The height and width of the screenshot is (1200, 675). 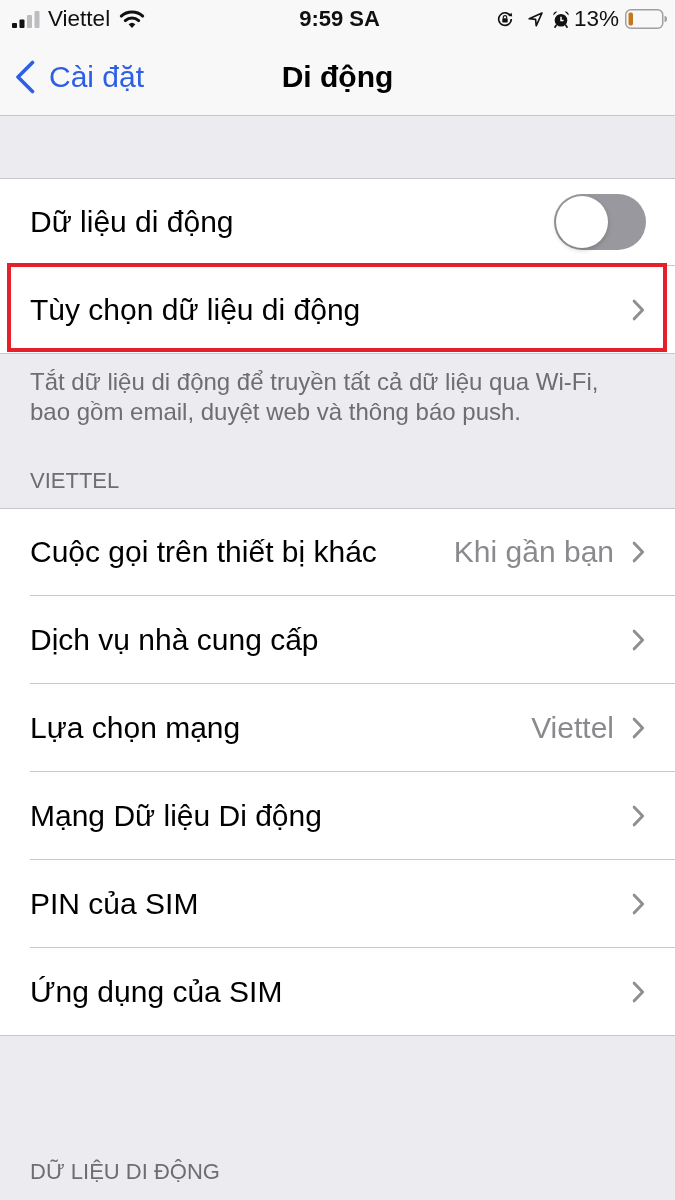 What do you see at coordinates (504, 19) in the screenshot?
I see `rotation-lock-icon` at bounding box center [504, 19].